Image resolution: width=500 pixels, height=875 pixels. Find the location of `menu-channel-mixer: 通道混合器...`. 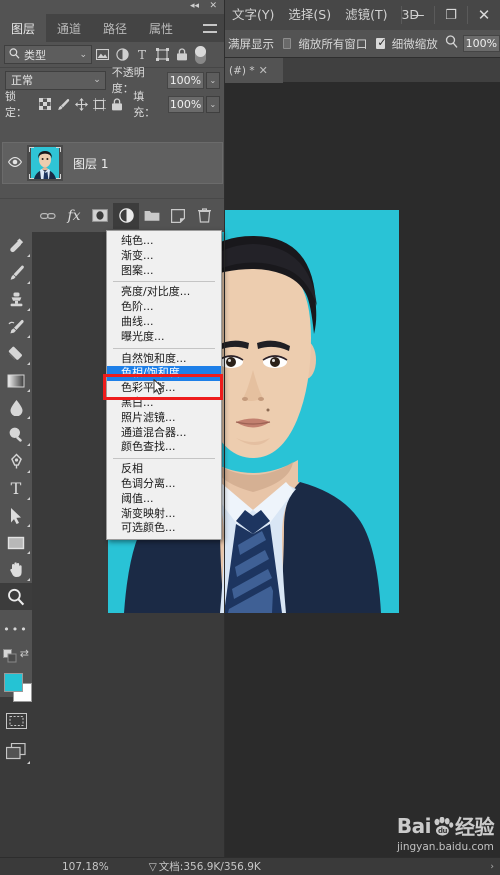

menu-channel-mixer: 通道混合器... is located at coordinates (164, 433).